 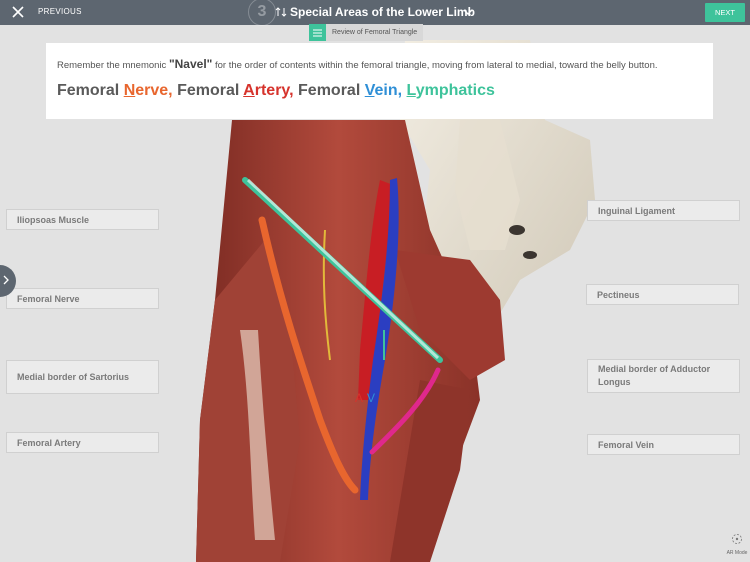 What do you see at coordinates (18, 12) in the screenshot?
I see `close-icon` at bounding box center [18, 12].